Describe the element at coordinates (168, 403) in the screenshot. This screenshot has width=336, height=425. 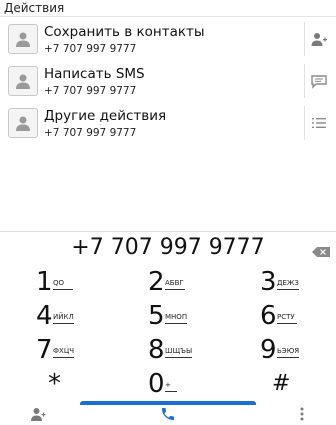
I see `call-button-edge` at that location.